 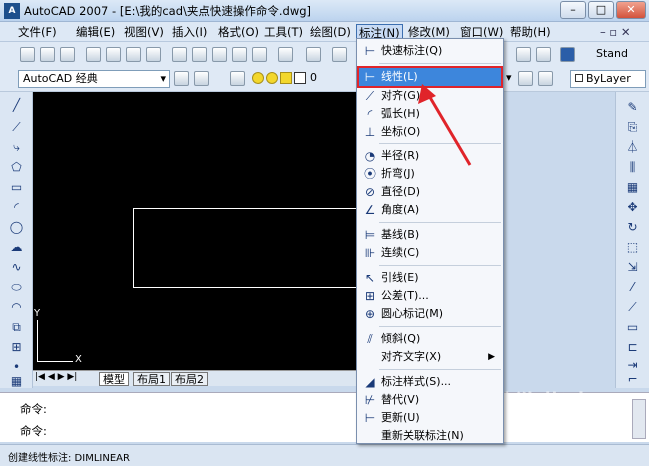 What do you see at coordinates (16, 247) in the screenshot?
I see `revcloud-icon: ☁` at bounding box center [16, 247].